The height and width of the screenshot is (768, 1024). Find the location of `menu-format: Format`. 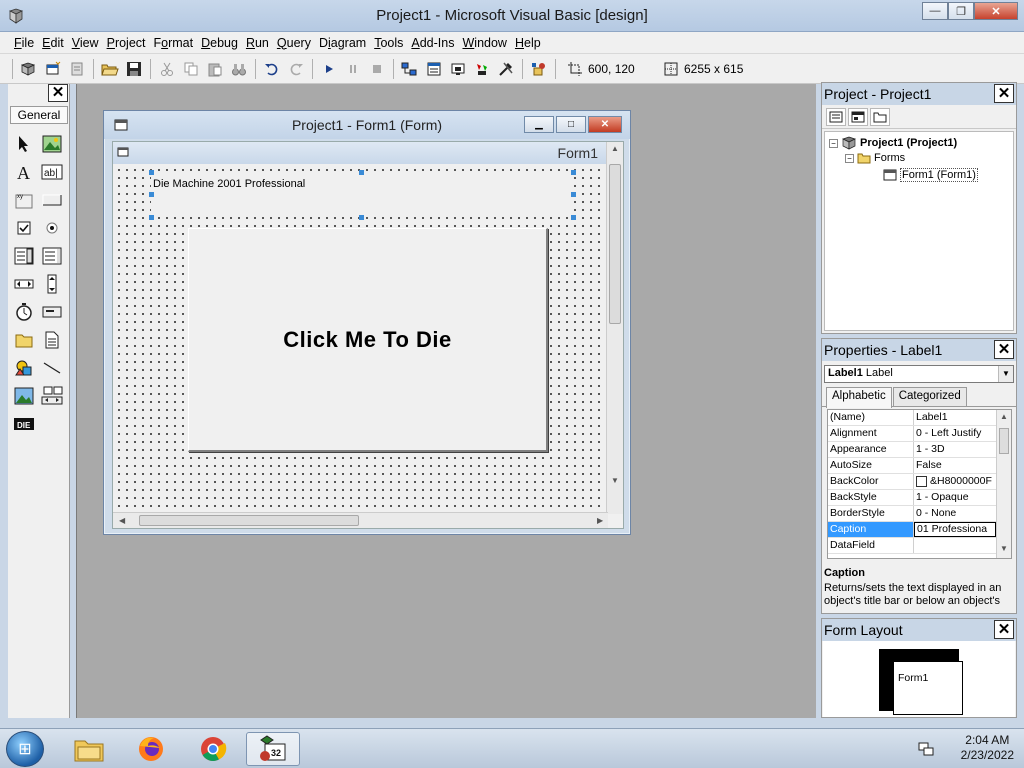

menu-format: Format is located at coordinates (174, 43).